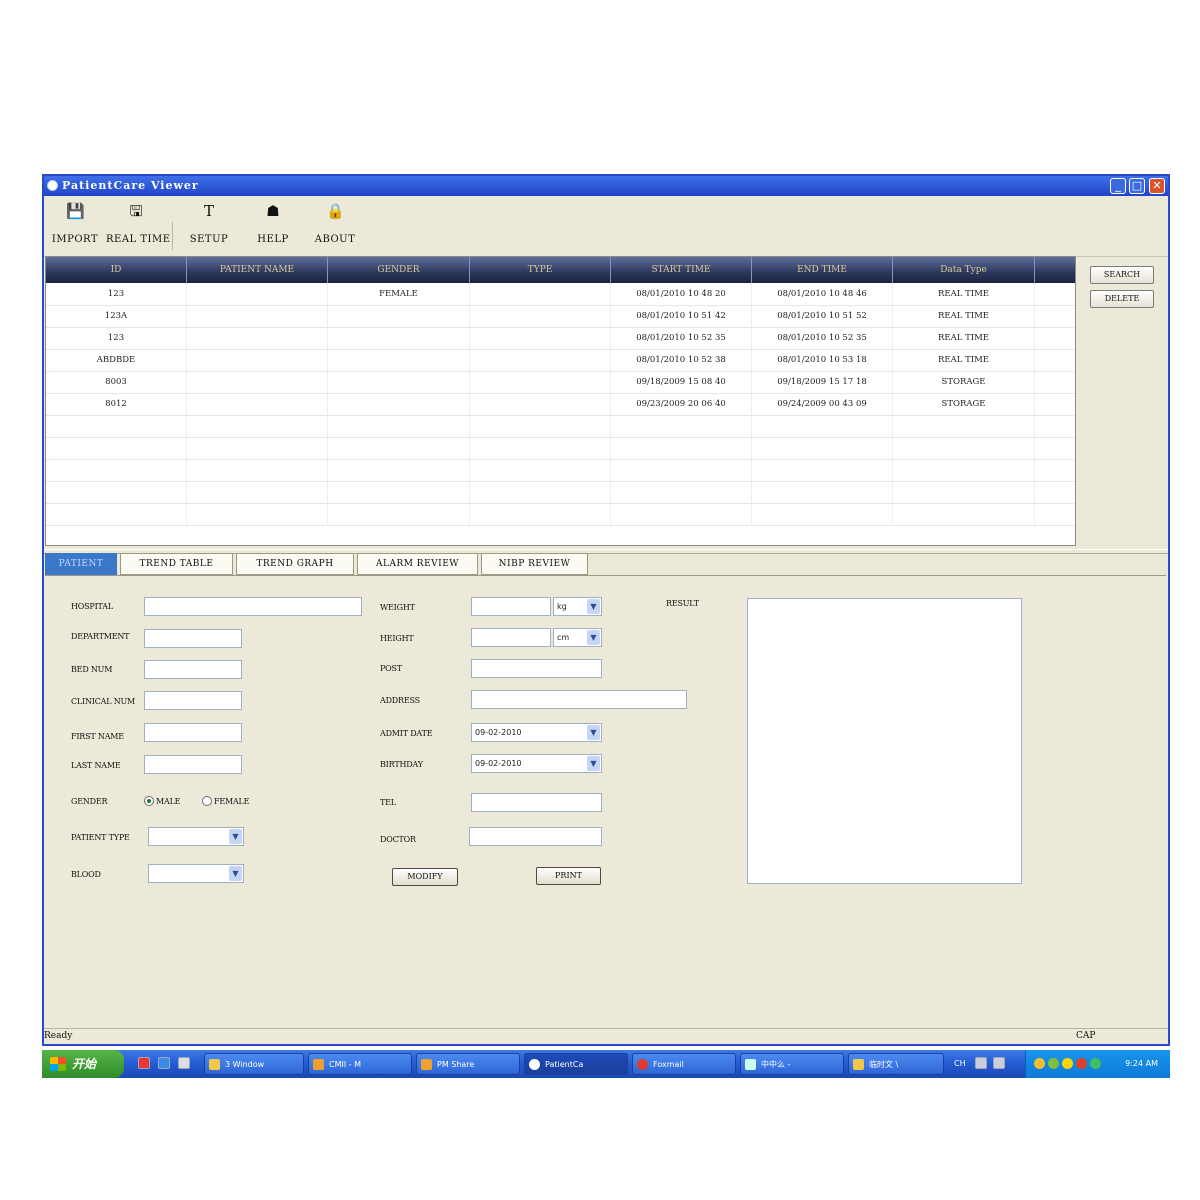 This screenshot has height=1200, width=1200. What do you see at coordinates (960, 1064) in the screenshot?
I see `language-indicator: CH` at bounding box center [960, 1064].